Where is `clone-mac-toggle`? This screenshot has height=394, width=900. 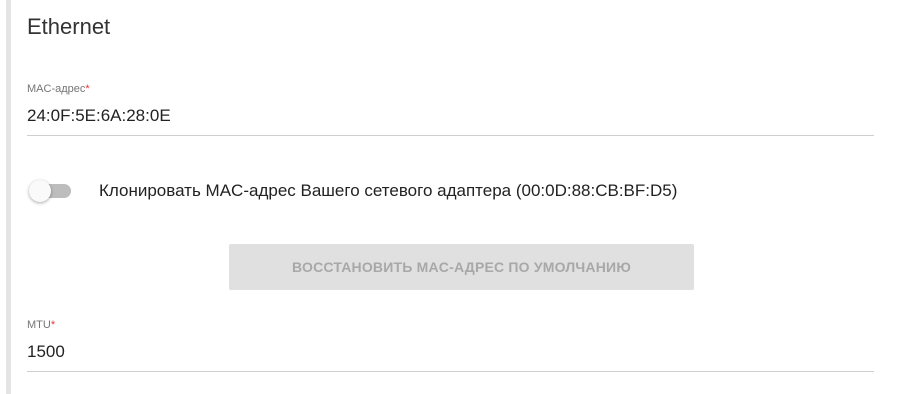
clone-mac-toggle is located at coordinates (51, 191).